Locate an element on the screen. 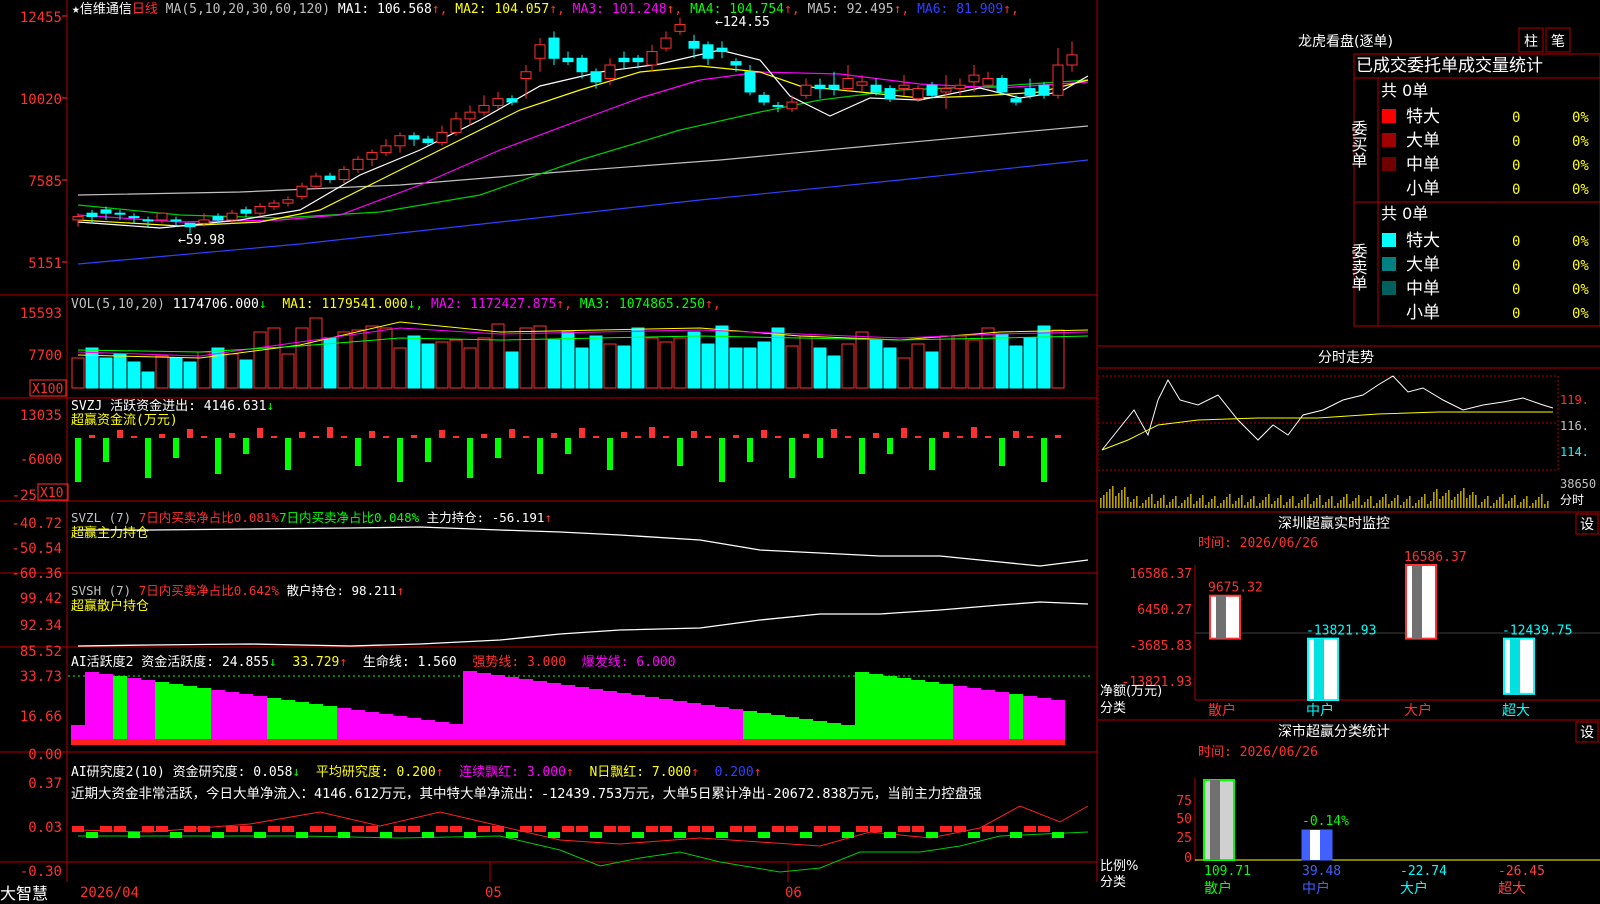 The height and width of the screenshot is (904, 1600). buy-total: 共 0单 is located at coordinates (1404, 90).